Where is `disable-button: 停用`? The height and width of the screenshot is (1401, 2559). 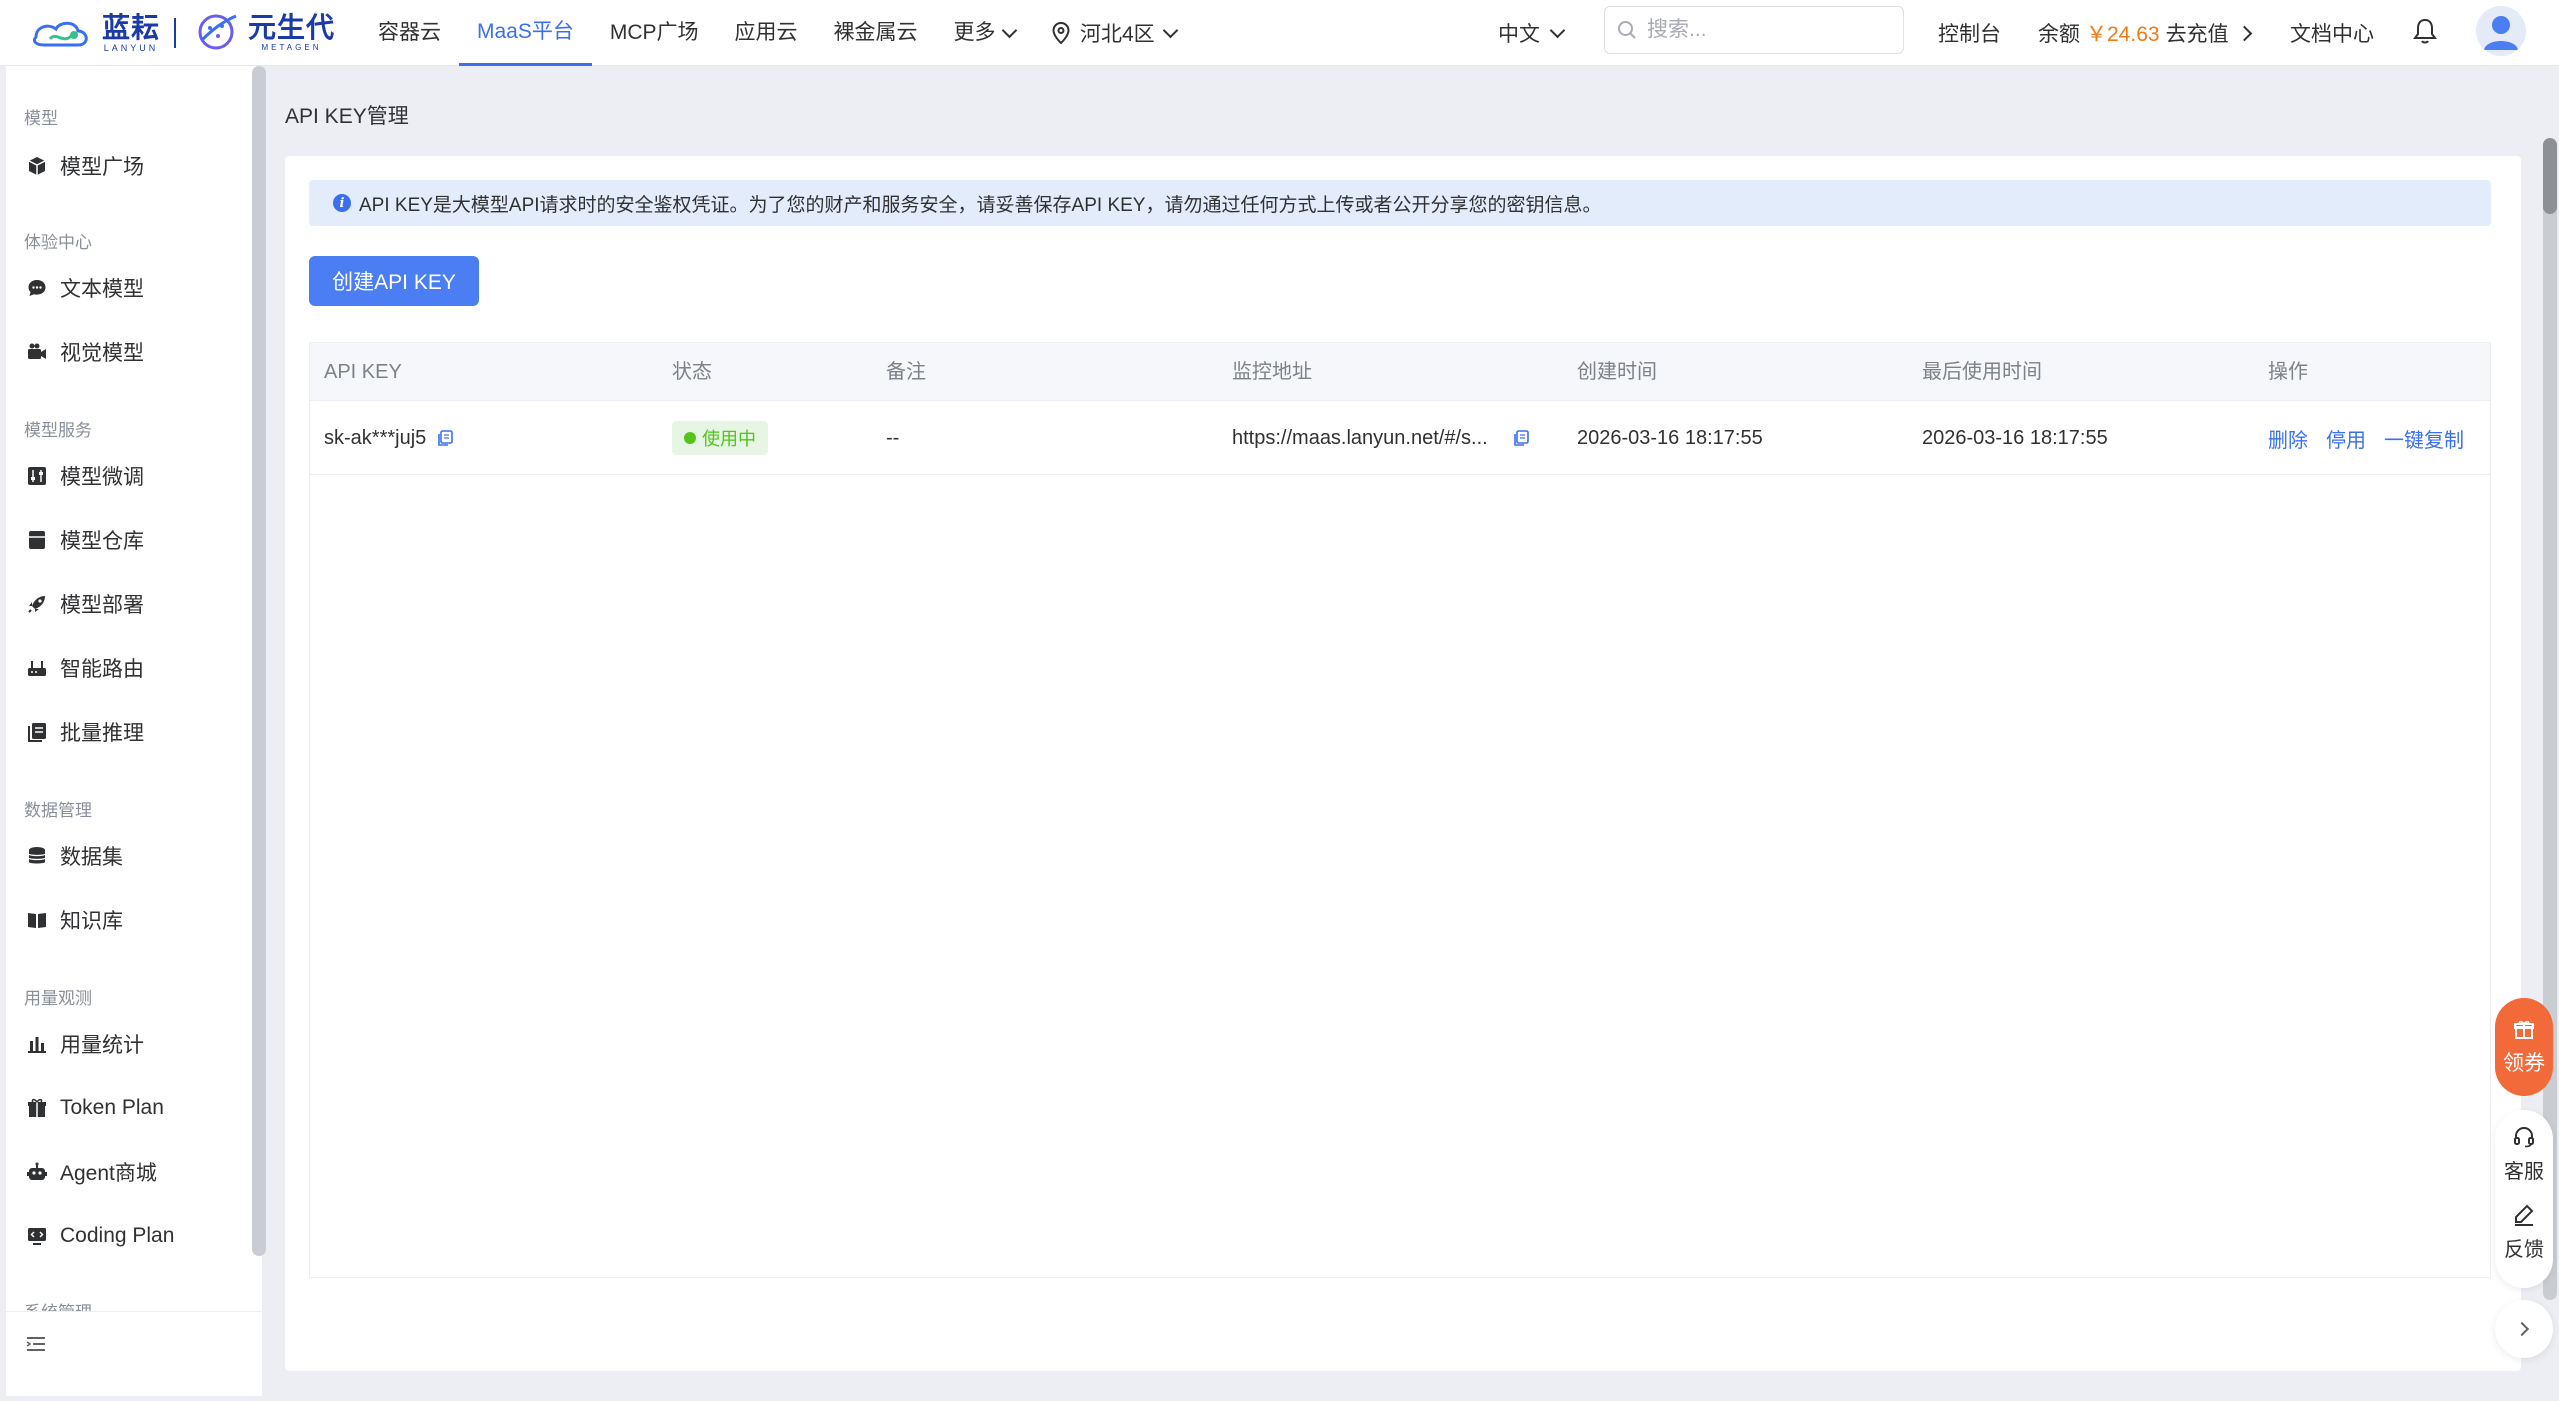 disable-button: 停用 is located at coordinates (2346, 438).